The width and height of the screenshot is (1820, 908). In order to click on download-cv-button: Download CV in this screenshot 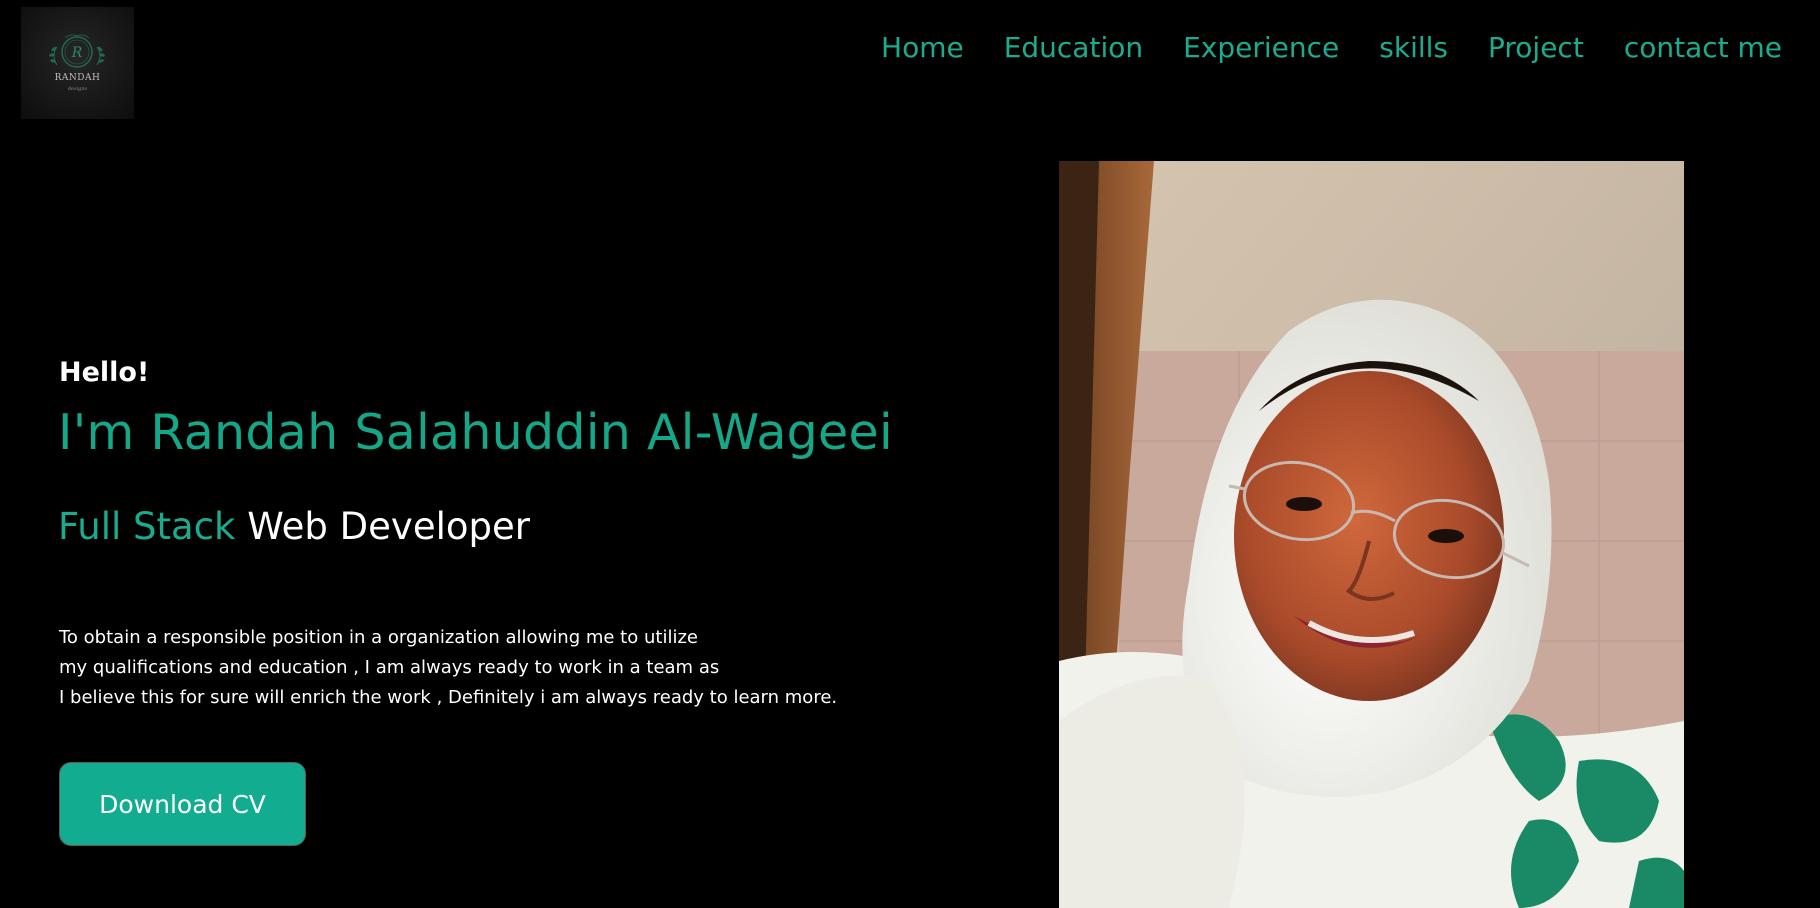, I will do `click(182, 804)`.